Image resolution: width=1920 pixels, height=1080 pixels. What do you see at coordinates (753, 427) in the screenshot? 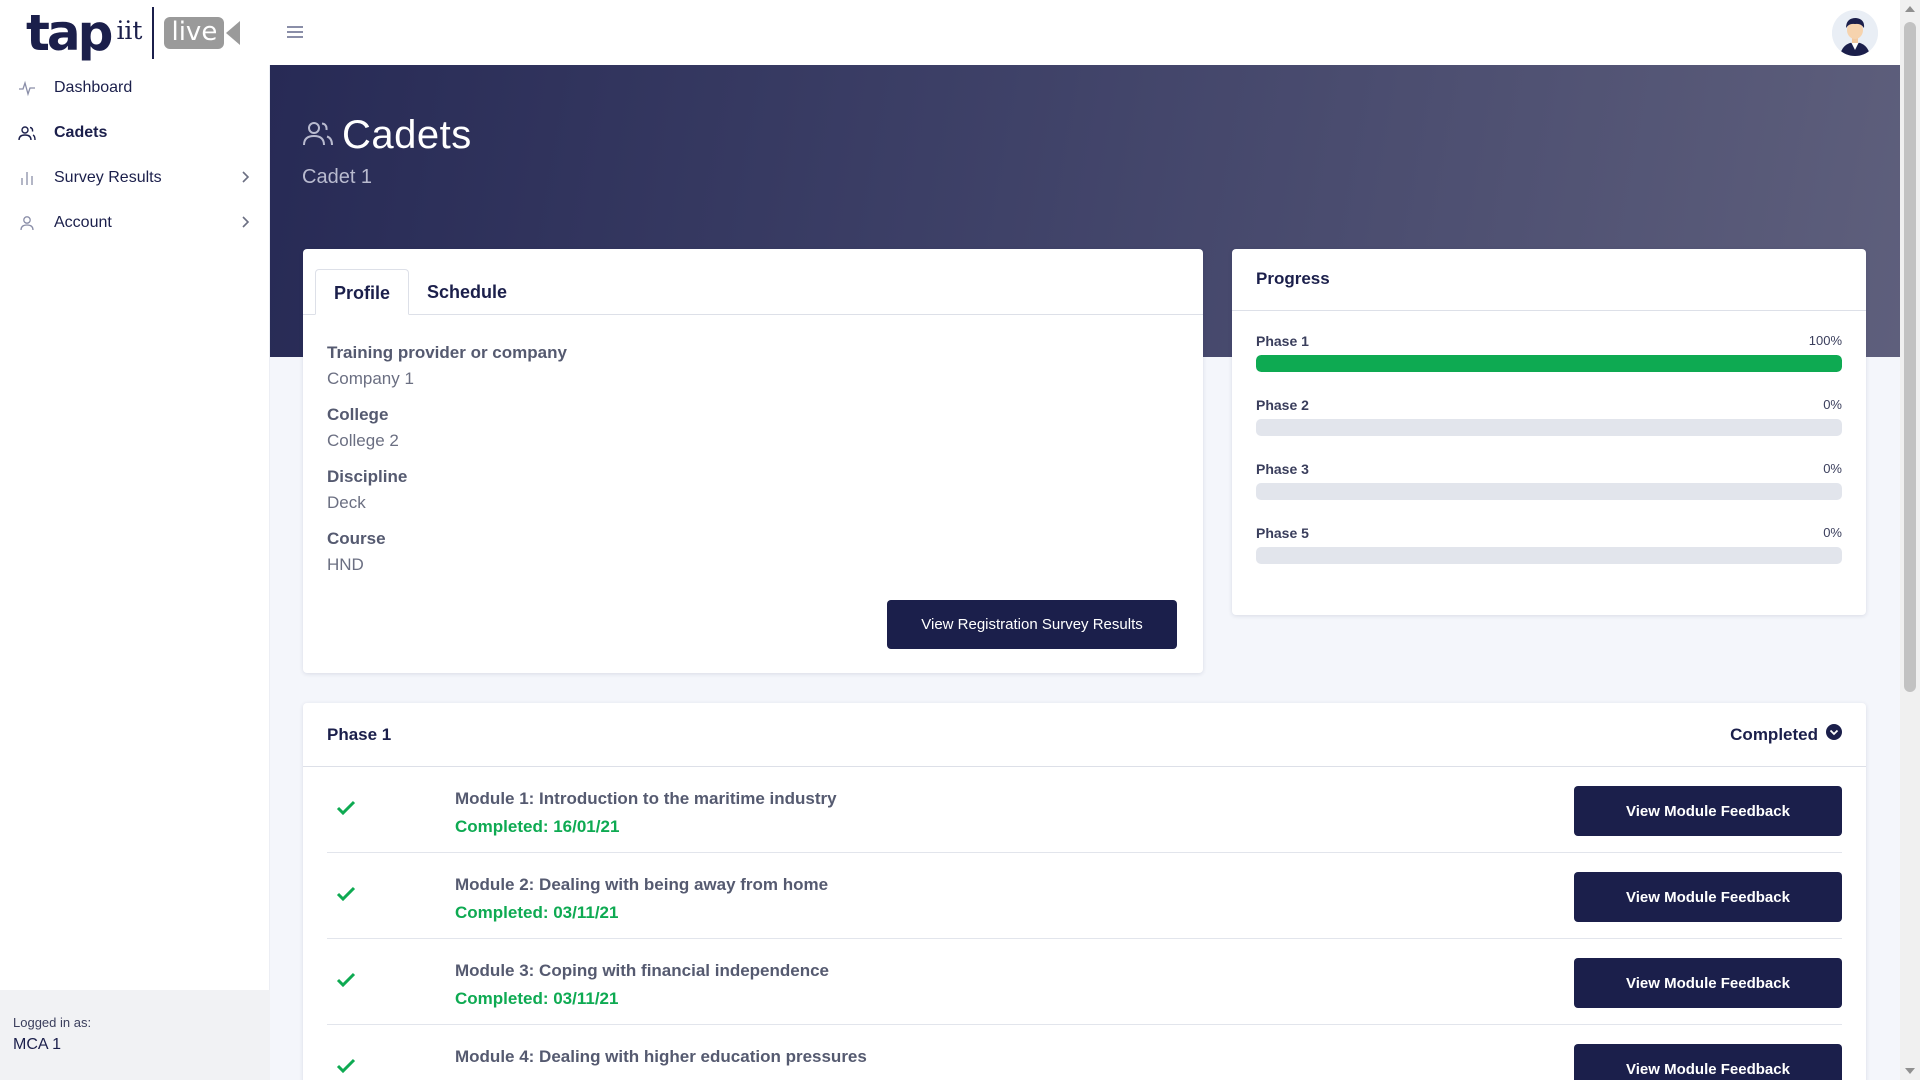
I see `field-college: College College 2` at bounding box center [753, 427].